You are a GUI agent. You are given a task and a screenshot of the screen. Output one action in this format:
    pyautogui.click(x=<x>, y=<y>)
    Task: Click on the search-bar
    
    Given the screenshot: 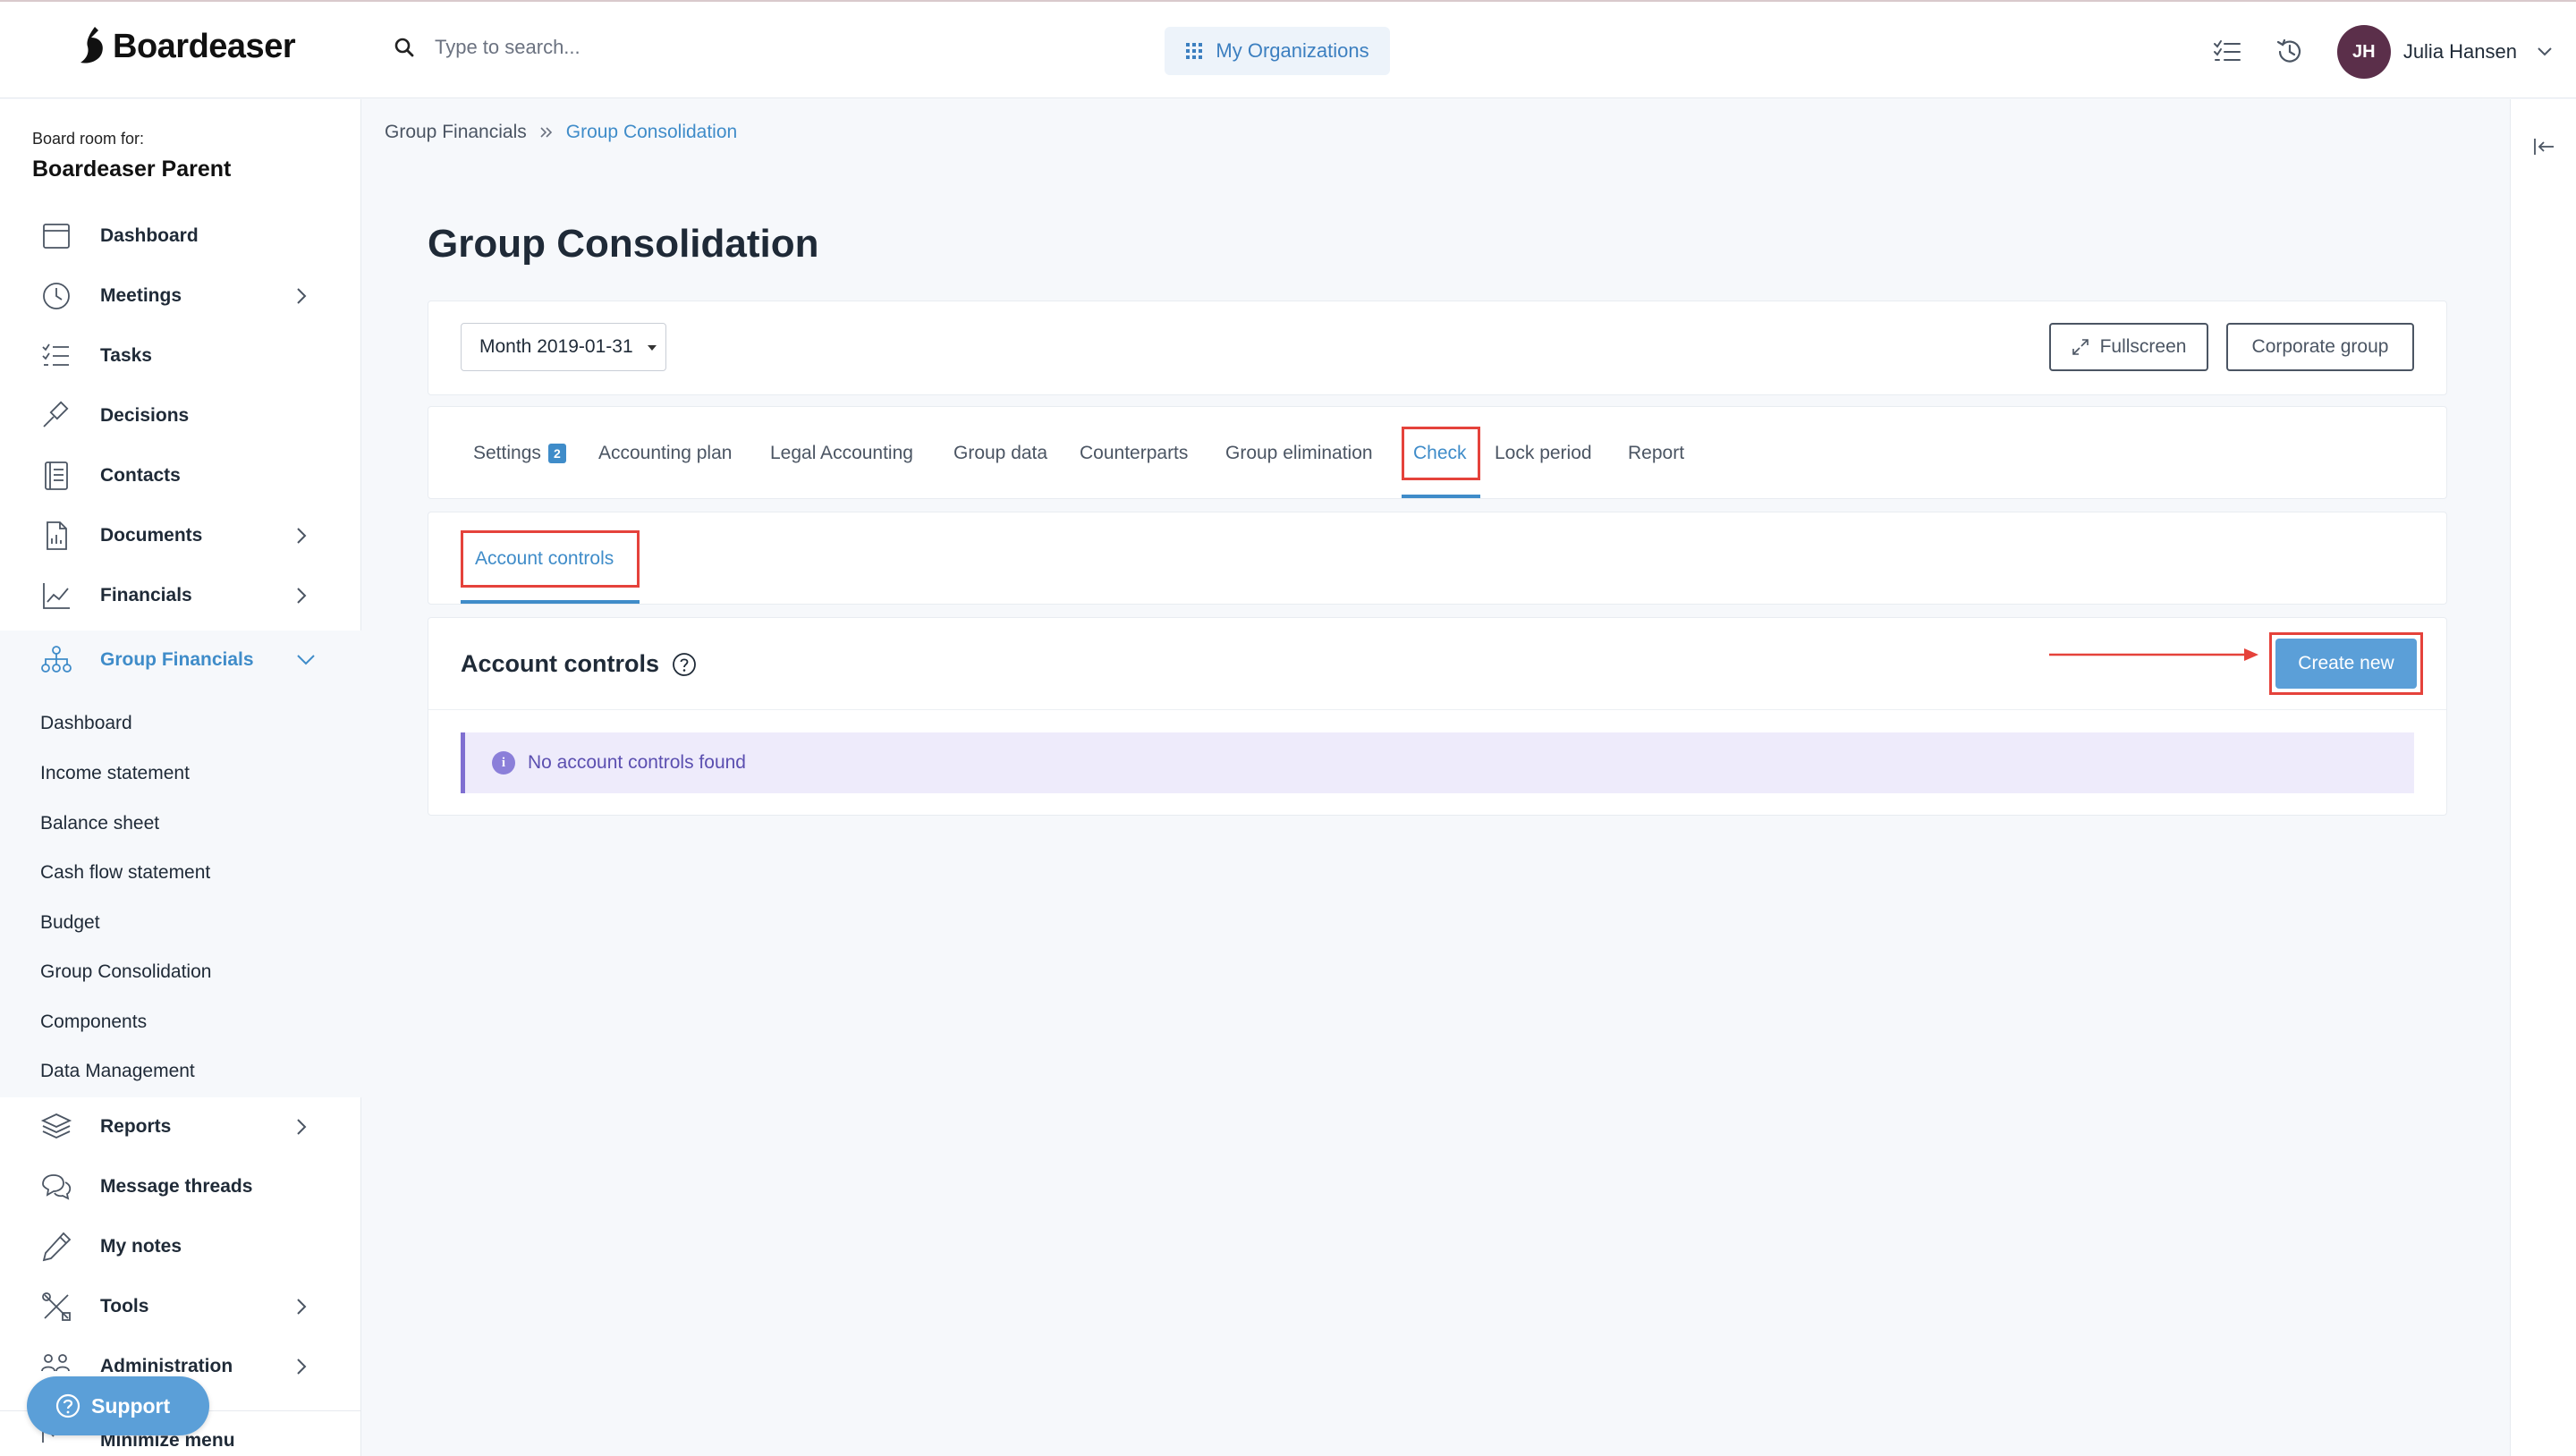 What is the action you would take?
    pyautogui.click(x=682, y=47)
    